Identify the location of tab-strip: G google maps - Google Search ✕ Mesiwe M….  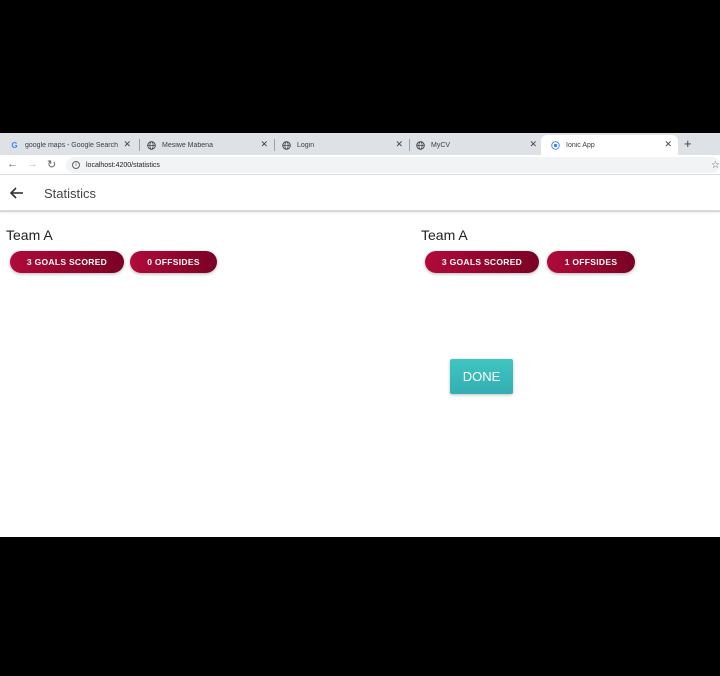
(360, 144).